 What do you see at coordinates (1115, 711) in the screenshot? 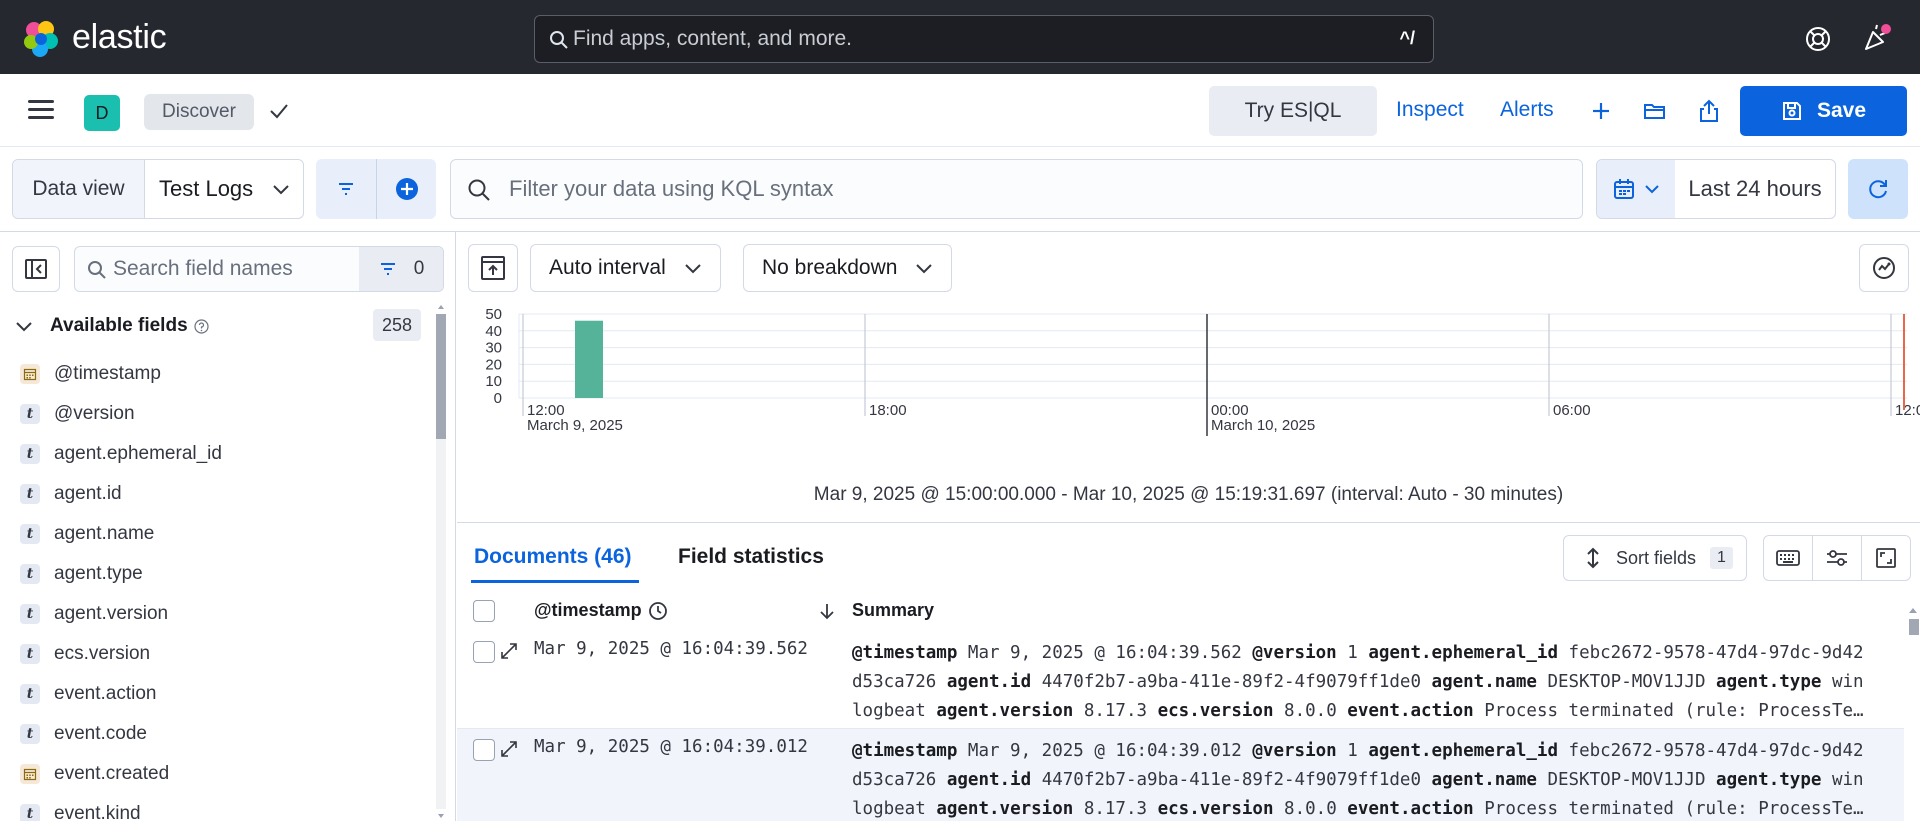
I see `summary-field-value: 8.17.3` at bounding box center [1115, 711].